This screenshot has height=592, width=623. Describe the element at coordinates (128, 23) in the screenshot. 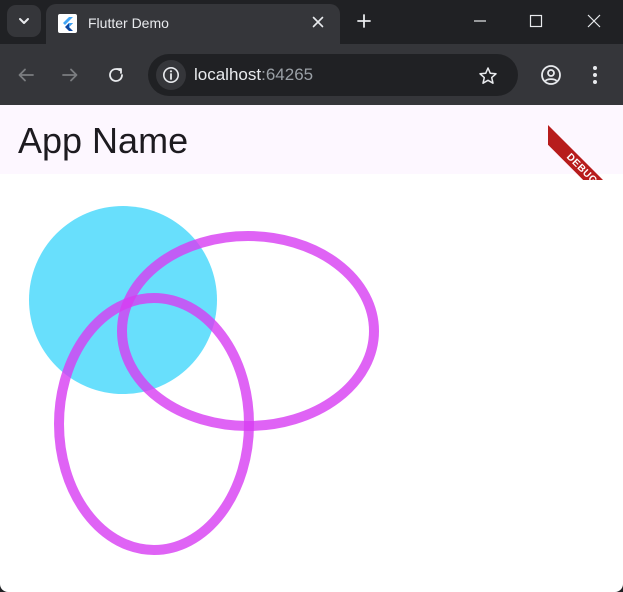

I see `tab-title: Flutter Demo` at that location.